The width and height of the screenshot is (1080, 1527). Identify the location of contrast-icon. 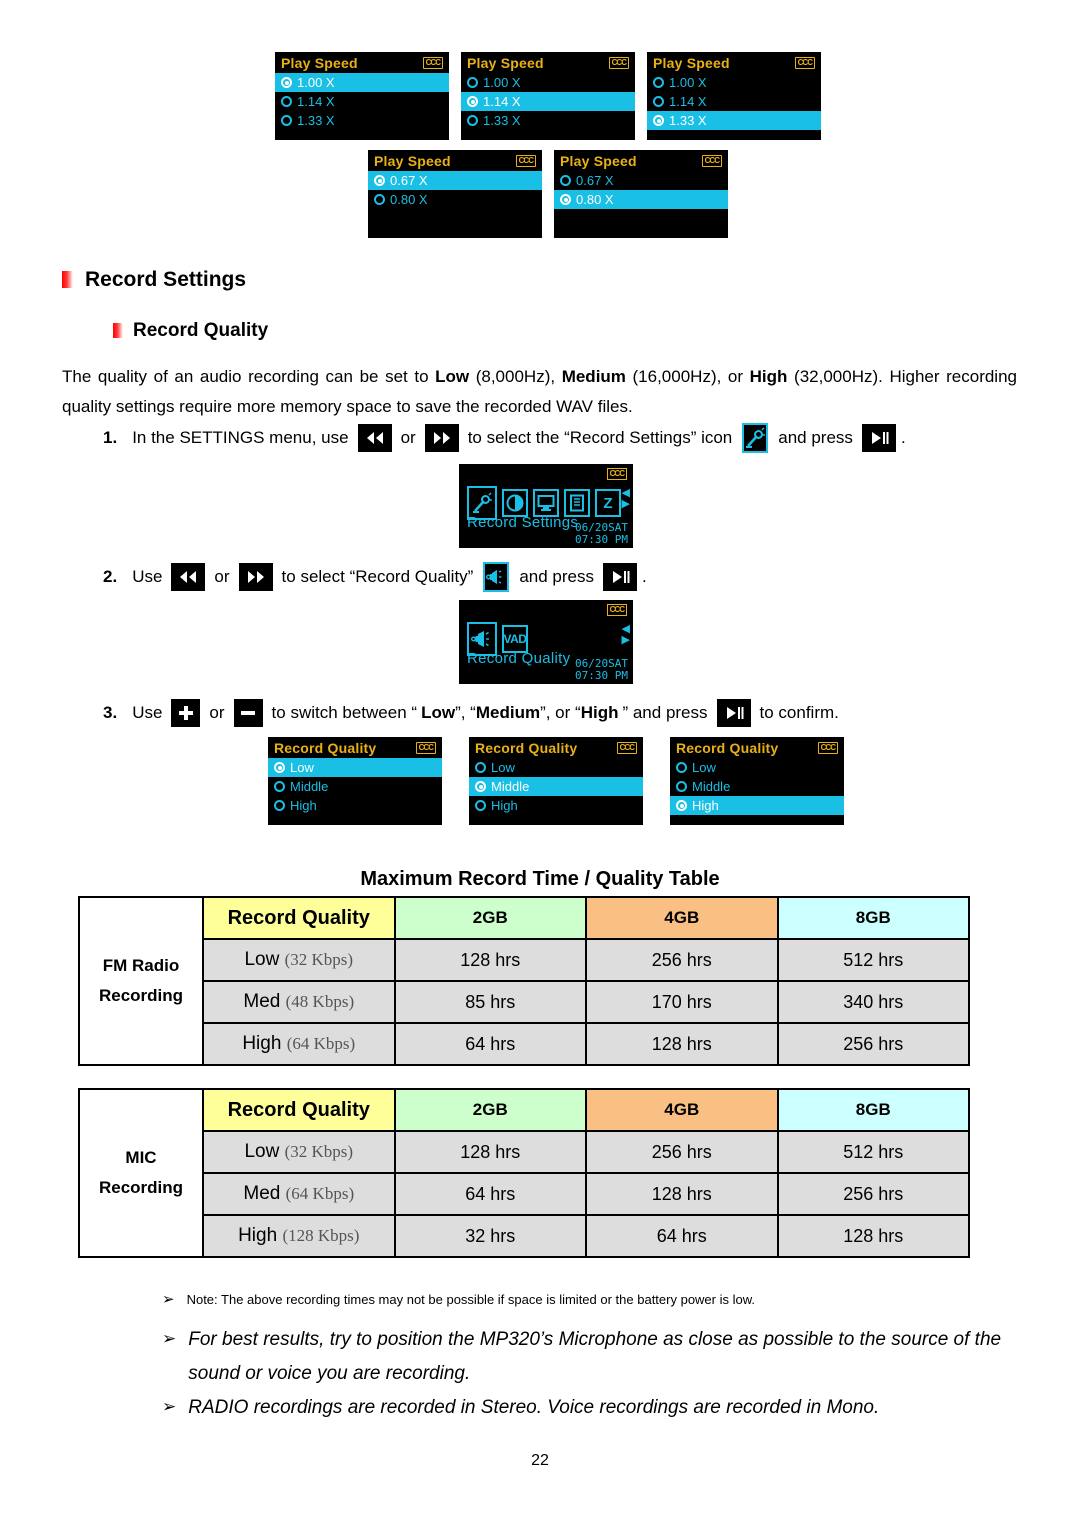
(515, 503).